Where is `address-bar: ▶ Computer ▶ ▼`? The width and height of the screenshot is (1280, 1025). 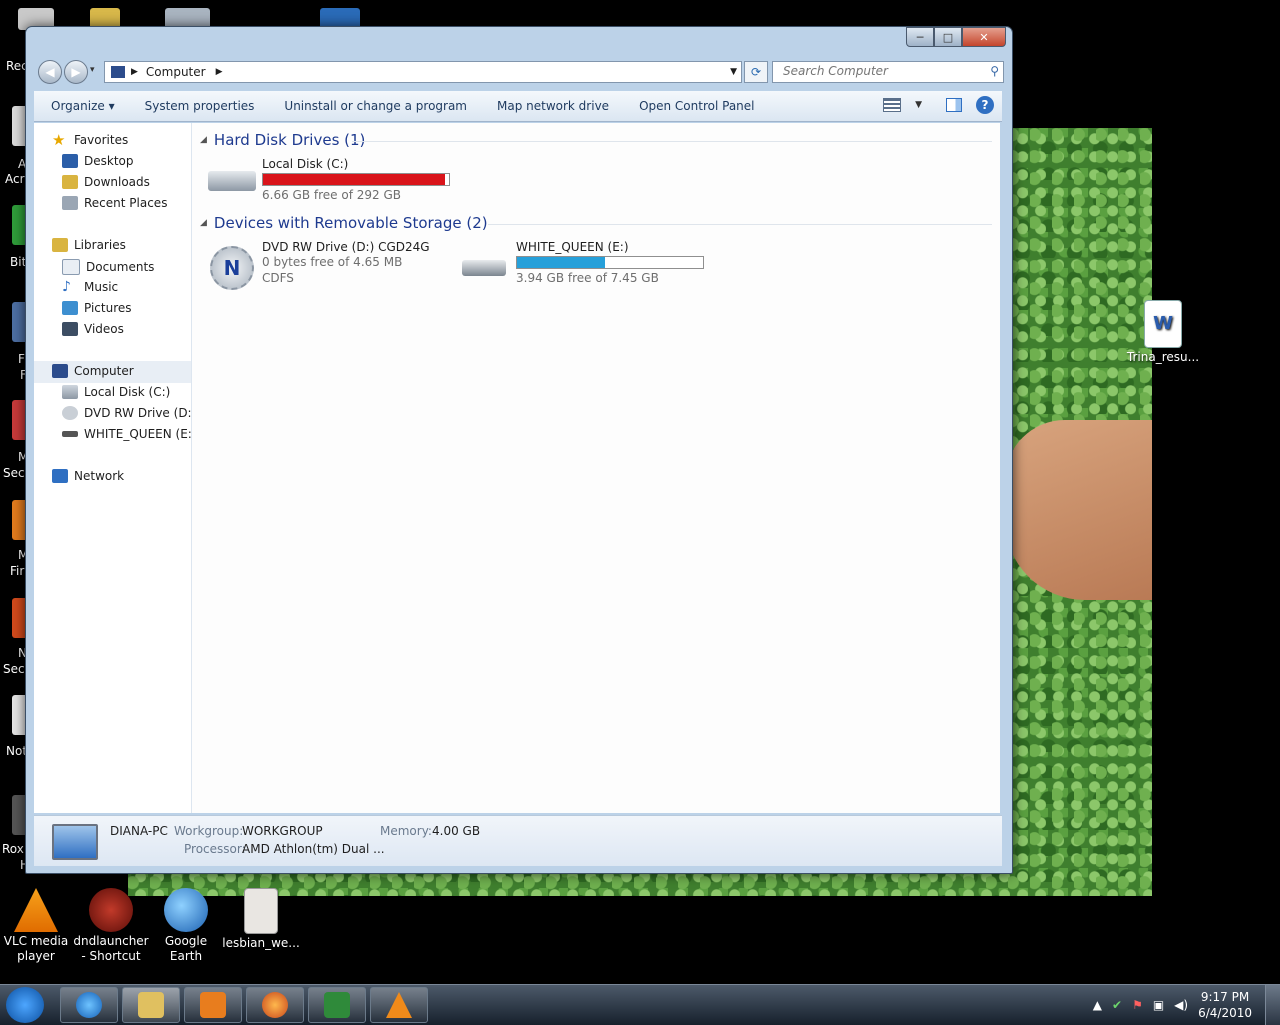 address-bar: ▶ Computer ▶ ▼ is located at coordinates (423, 72).